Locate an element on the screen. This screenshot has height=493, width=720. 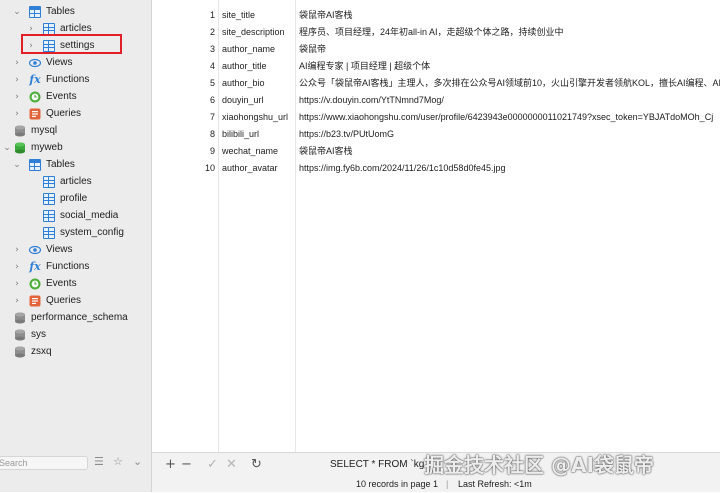
tree-item-profile: profile is located at coordinates (65, 198).